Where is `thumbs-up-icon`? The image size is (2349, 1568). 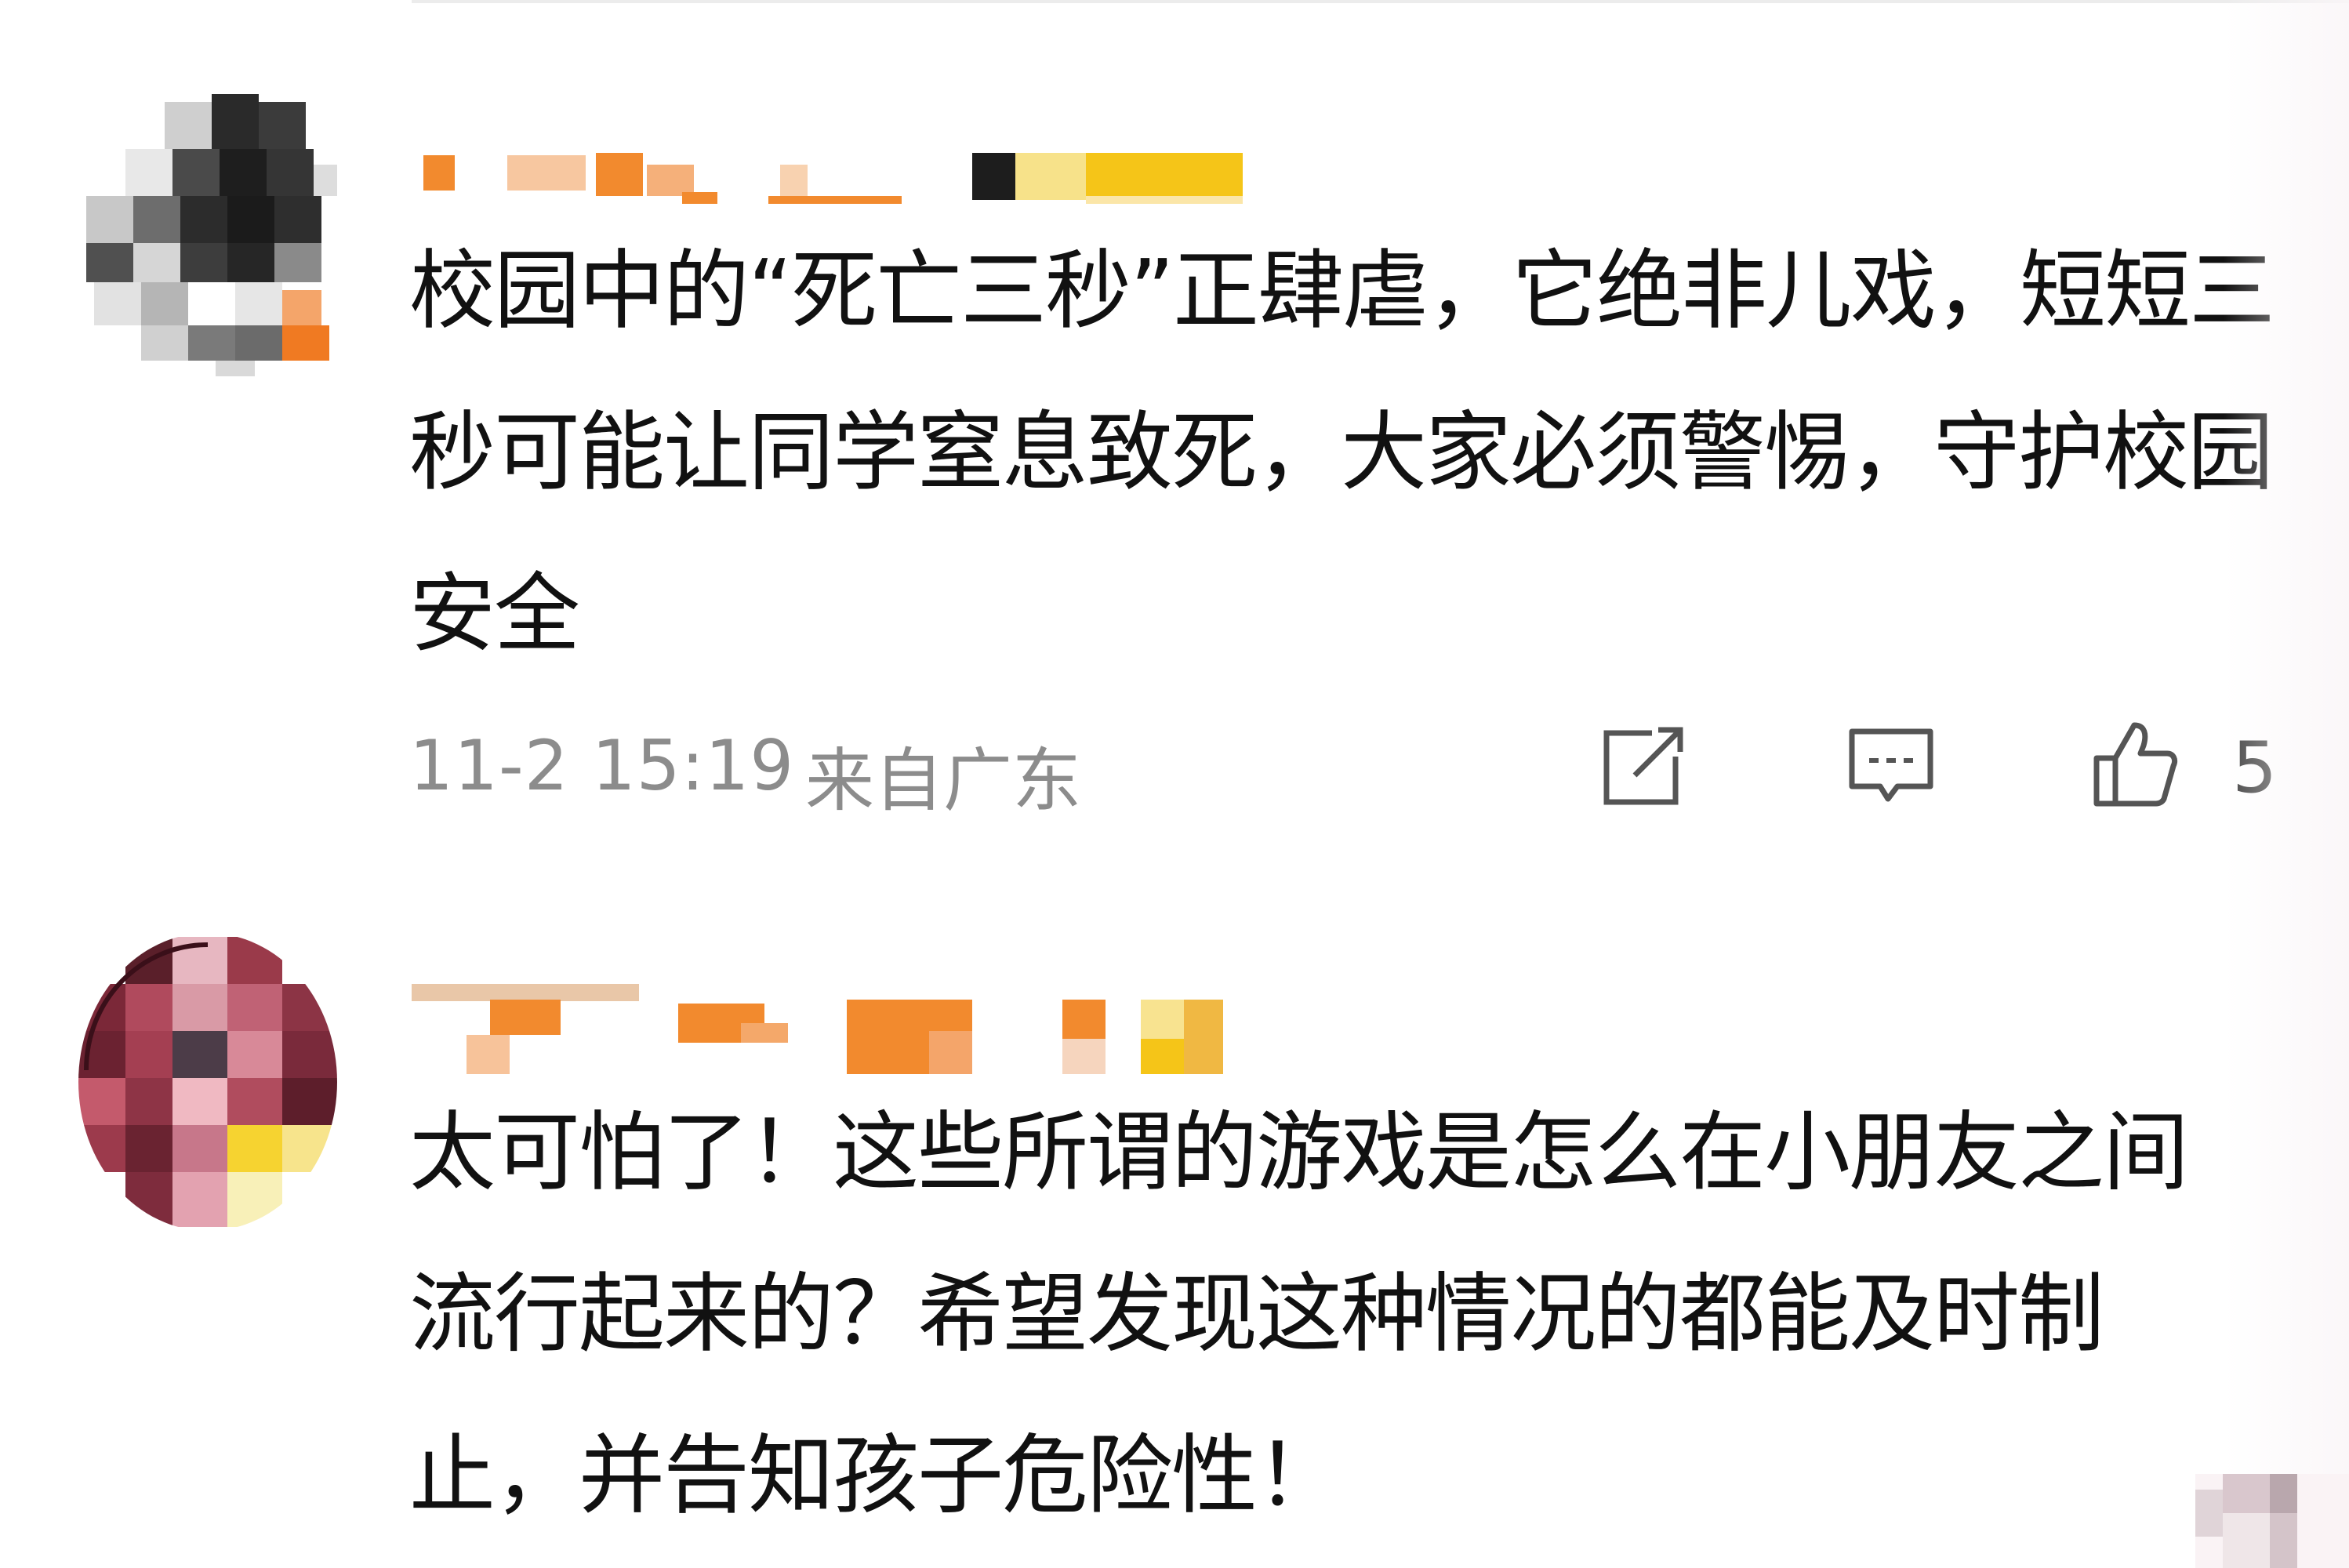
thumbs-up-icon is located at coordinates (2135, 764).